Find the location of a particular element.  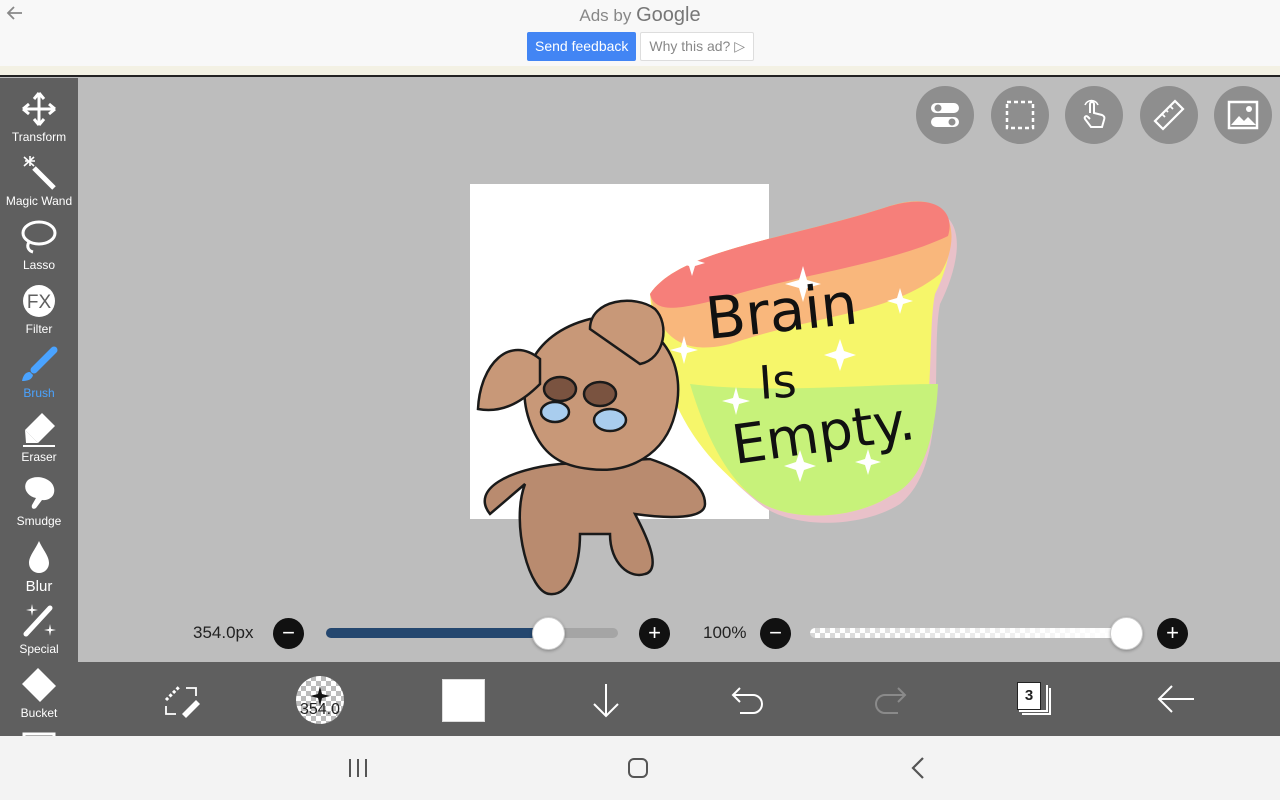

opacity-plus-button: + is located at coordinates (1172, 633).